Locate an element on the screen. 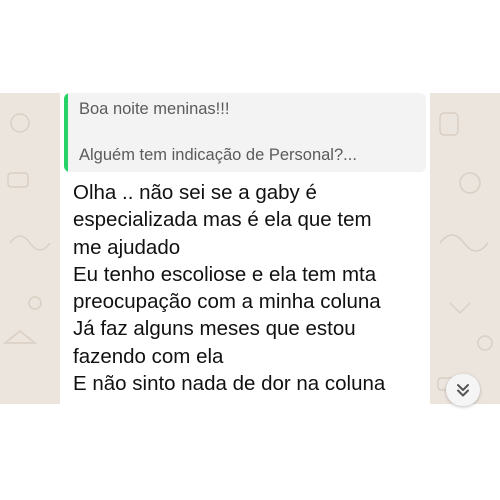 The width and height of the screenshot is (500, 500). double-chevron-down-icon is located at coordinates (463, 390).